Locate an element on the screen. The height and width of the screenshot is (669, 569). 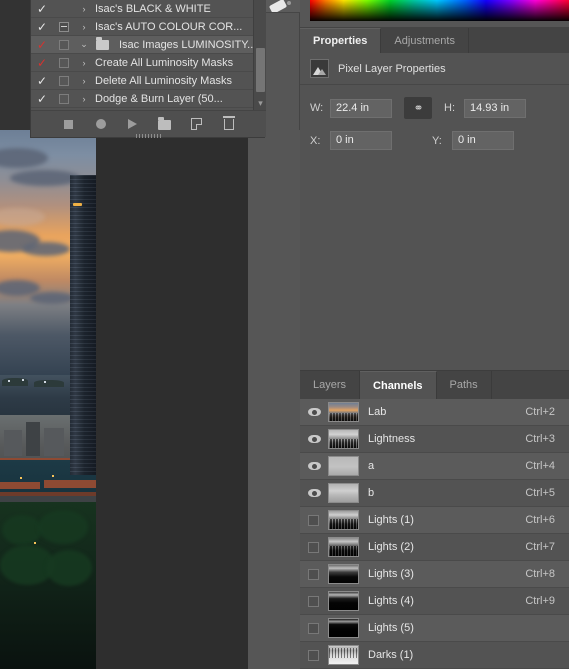
properties-fields: W: 22.4 in ⚭ H: 14.93 in X: 0 in Y: 0 in is located at coordinates (434, 117).